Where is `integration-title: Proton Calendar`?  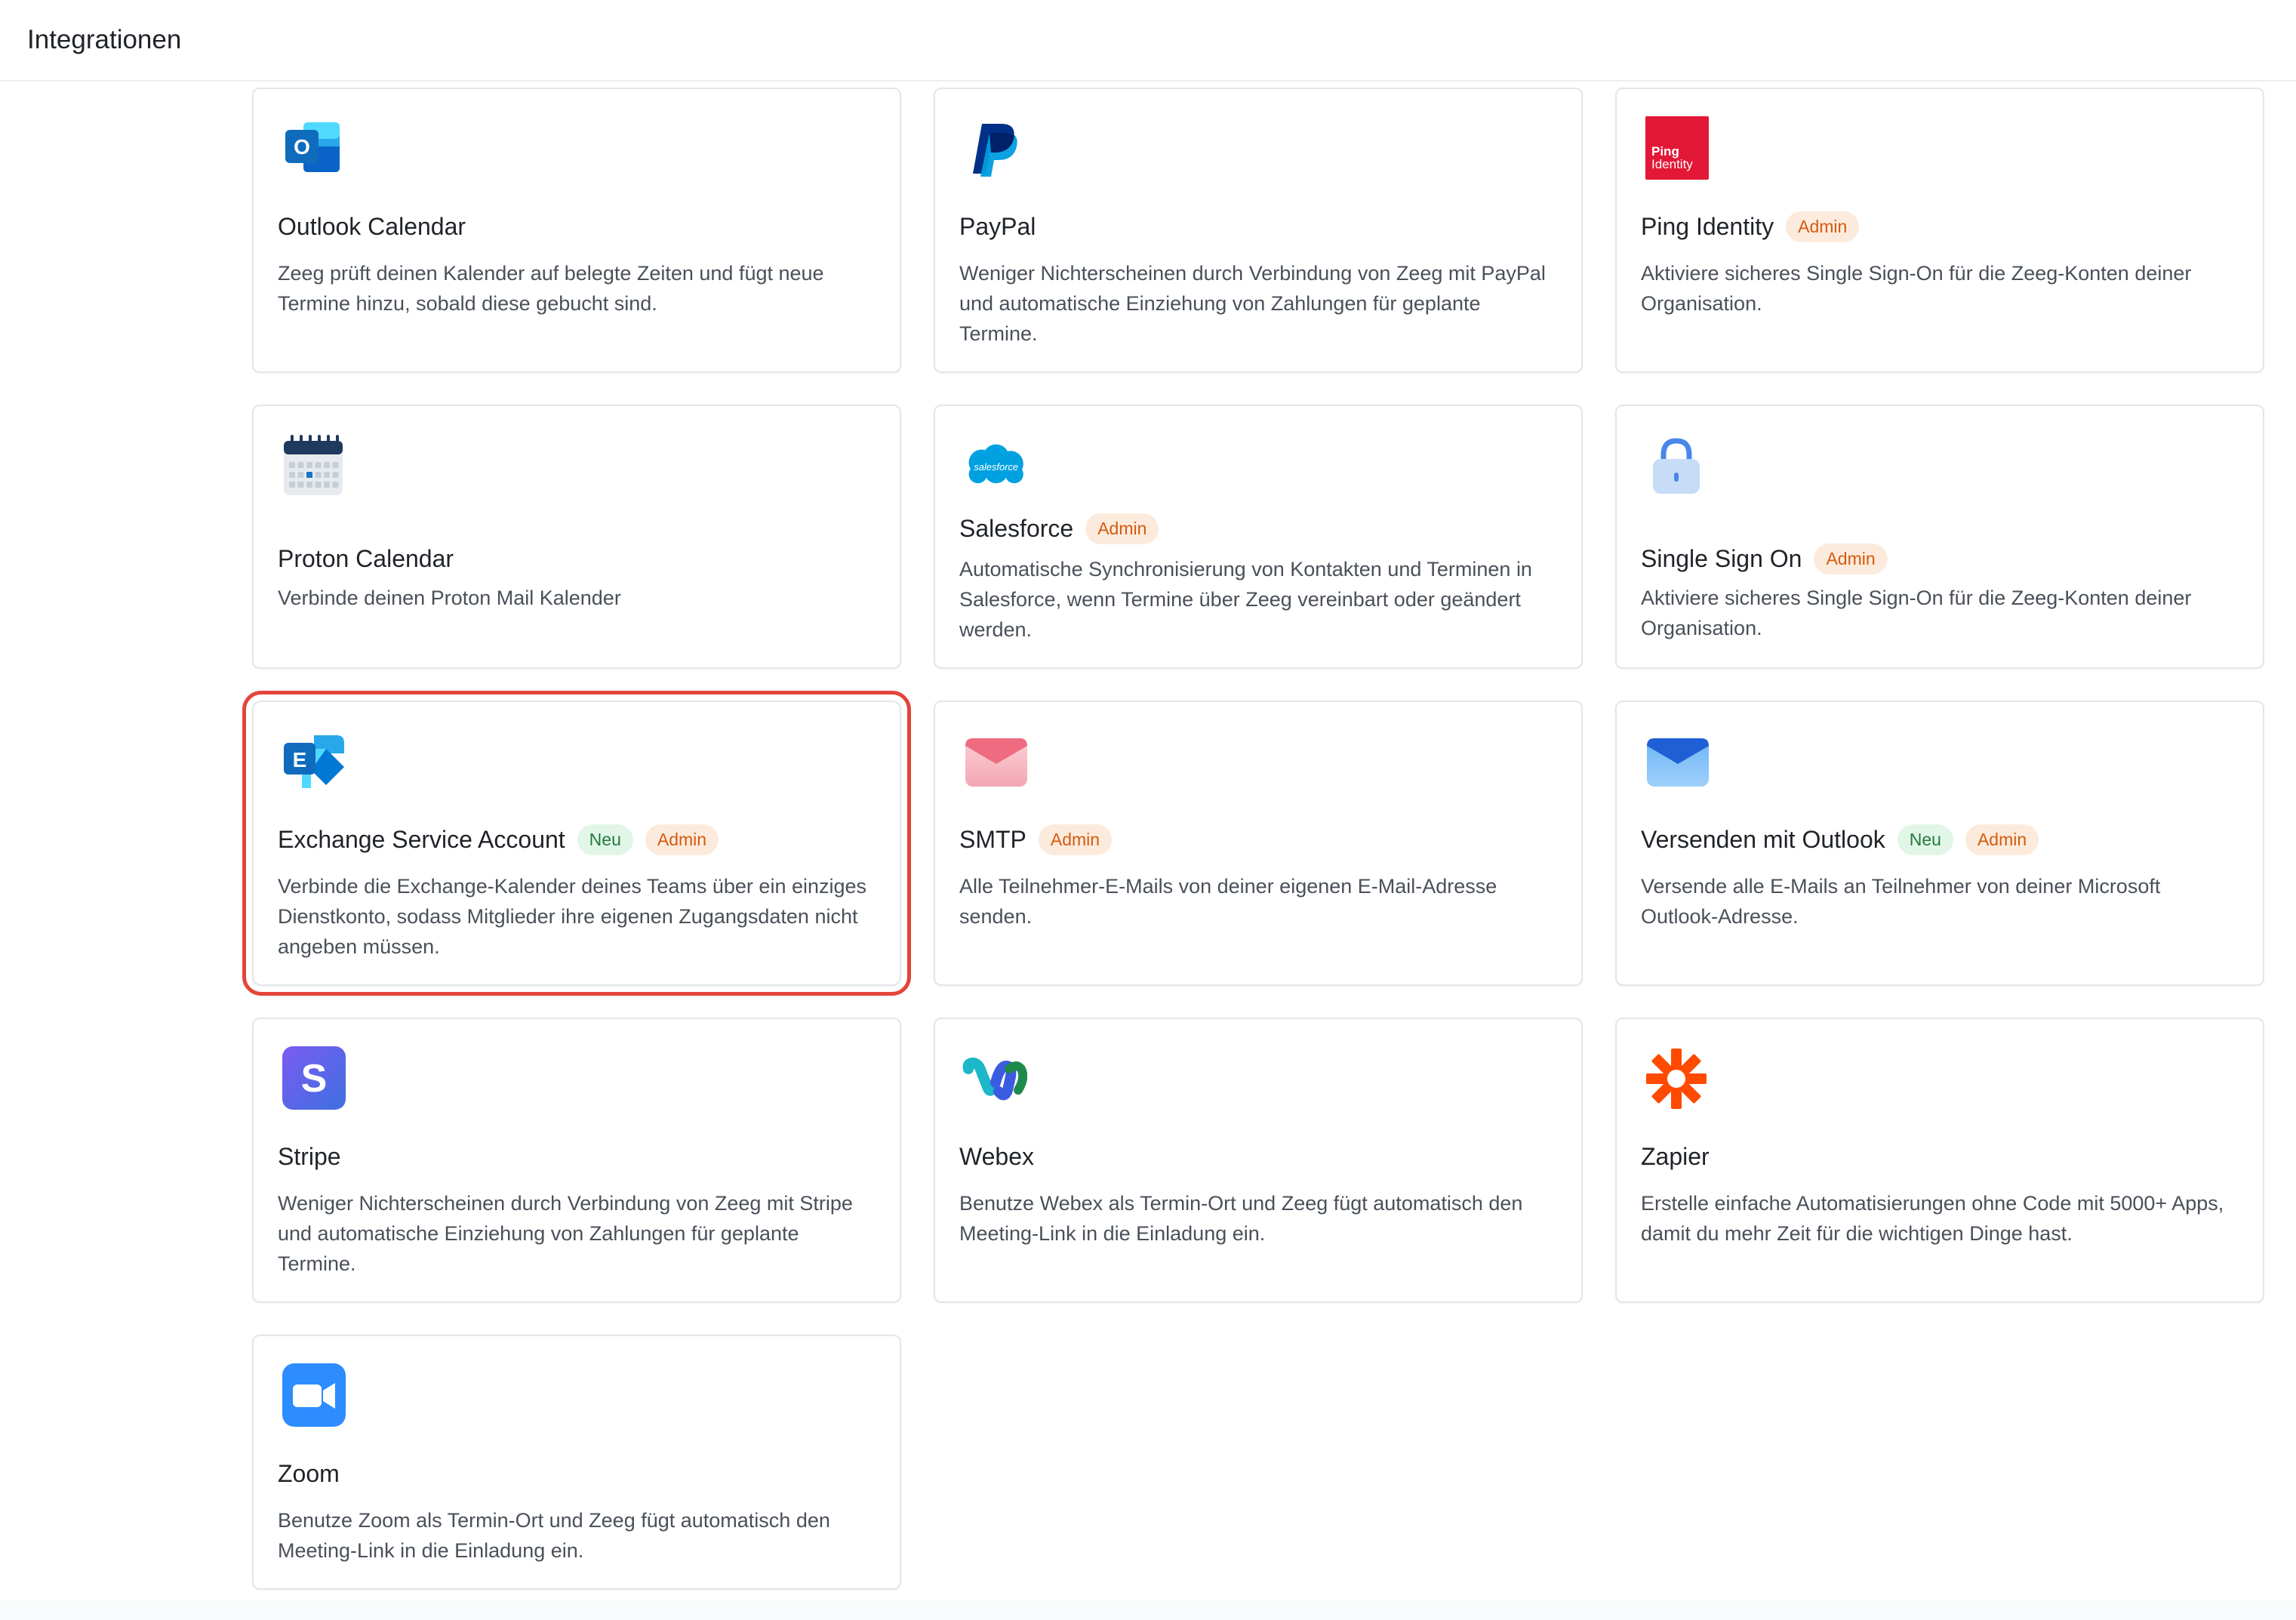
integration-title: Proton Calendar is located at coordinates (366, 558).